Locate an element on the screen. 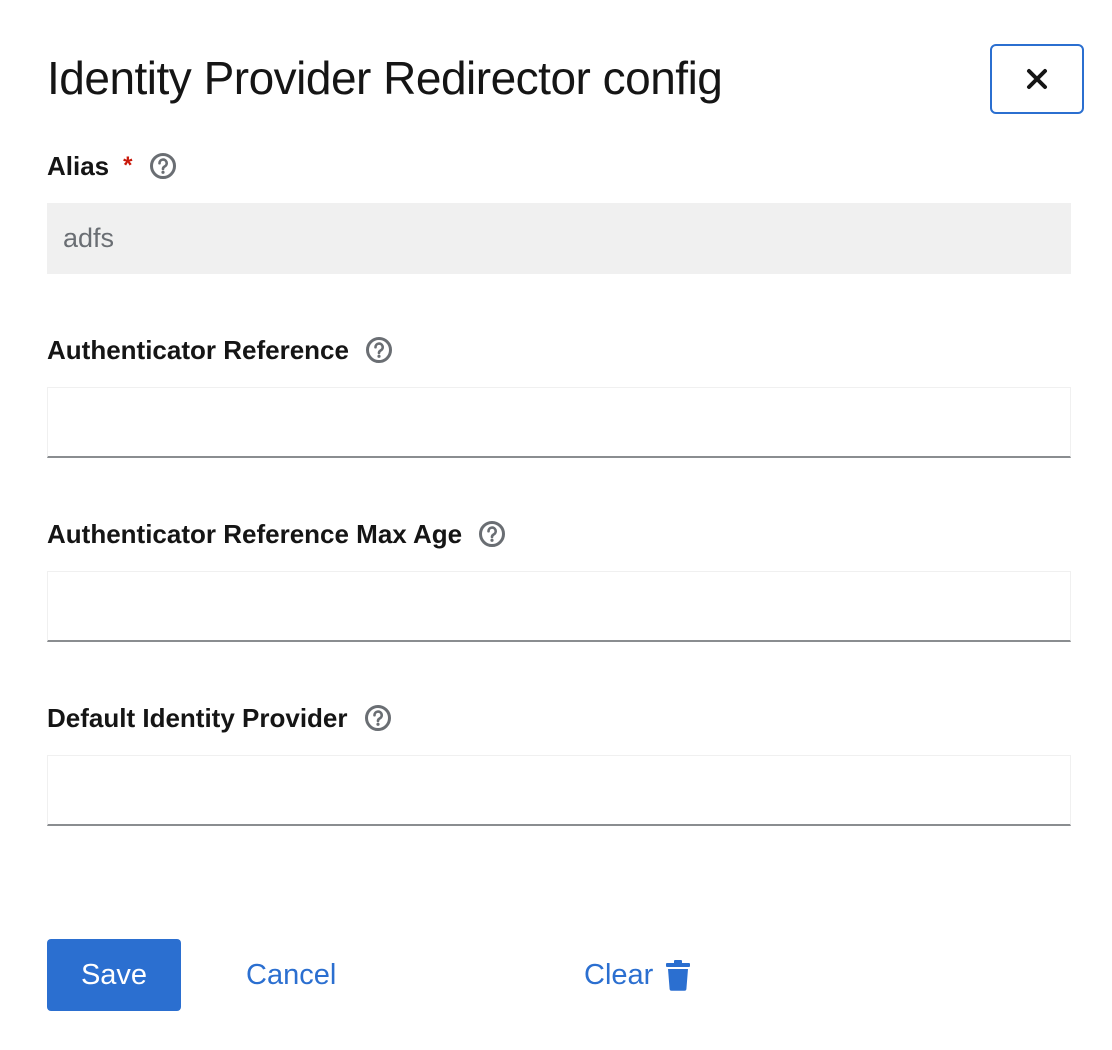  auth-ref-max-age-label: Authenticator Reference Max Age is located at coordinates (255, 534).